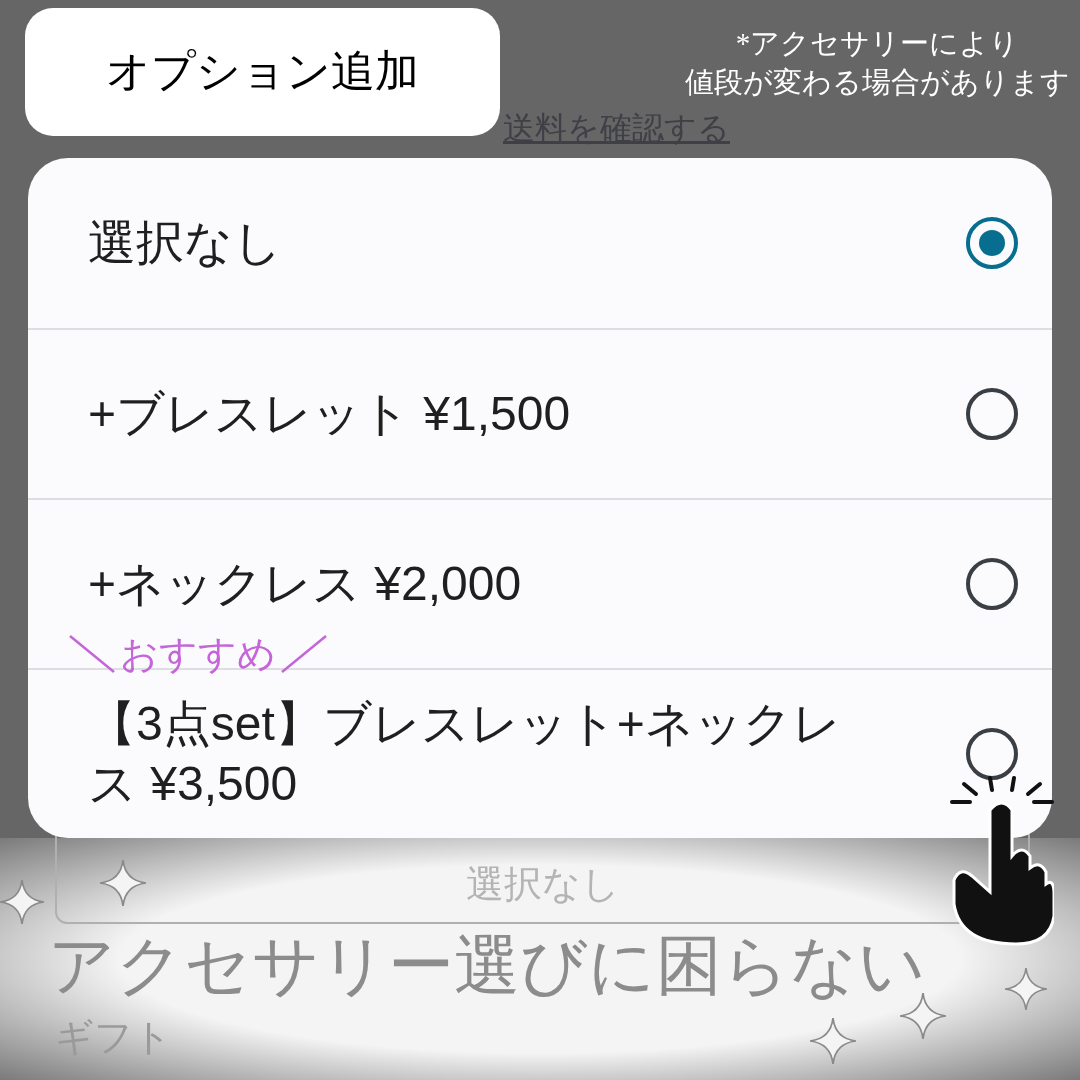  What do you see at coordinates (487, 966) in the screenshot?
I see `promo-heading: アクセサリー選びに困らない` at bounding box center [487, 966].